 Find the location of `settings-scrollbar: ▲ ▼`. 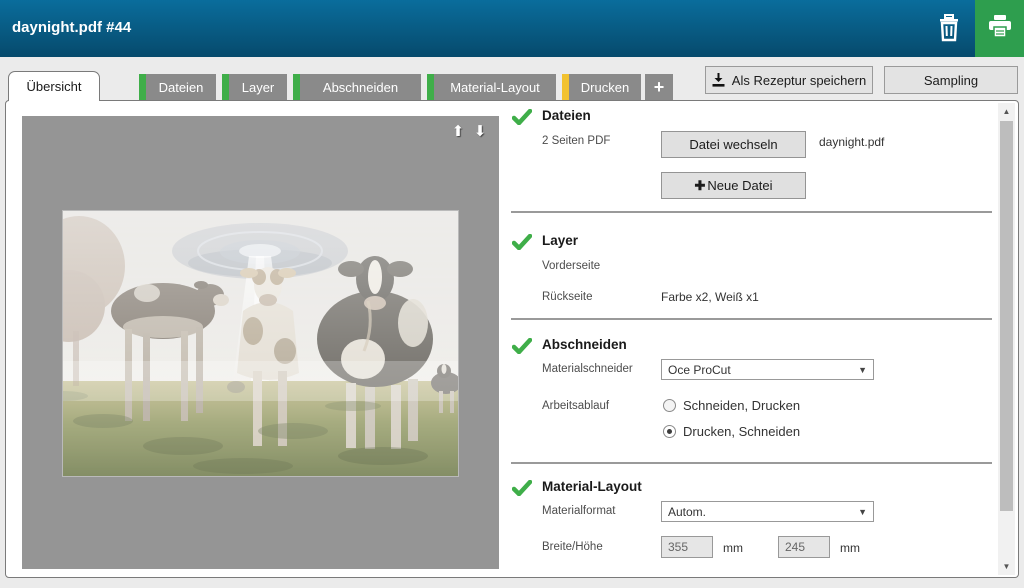

settings-scrollbar: ▲ ▼ is located at coordinates (1006, 339).